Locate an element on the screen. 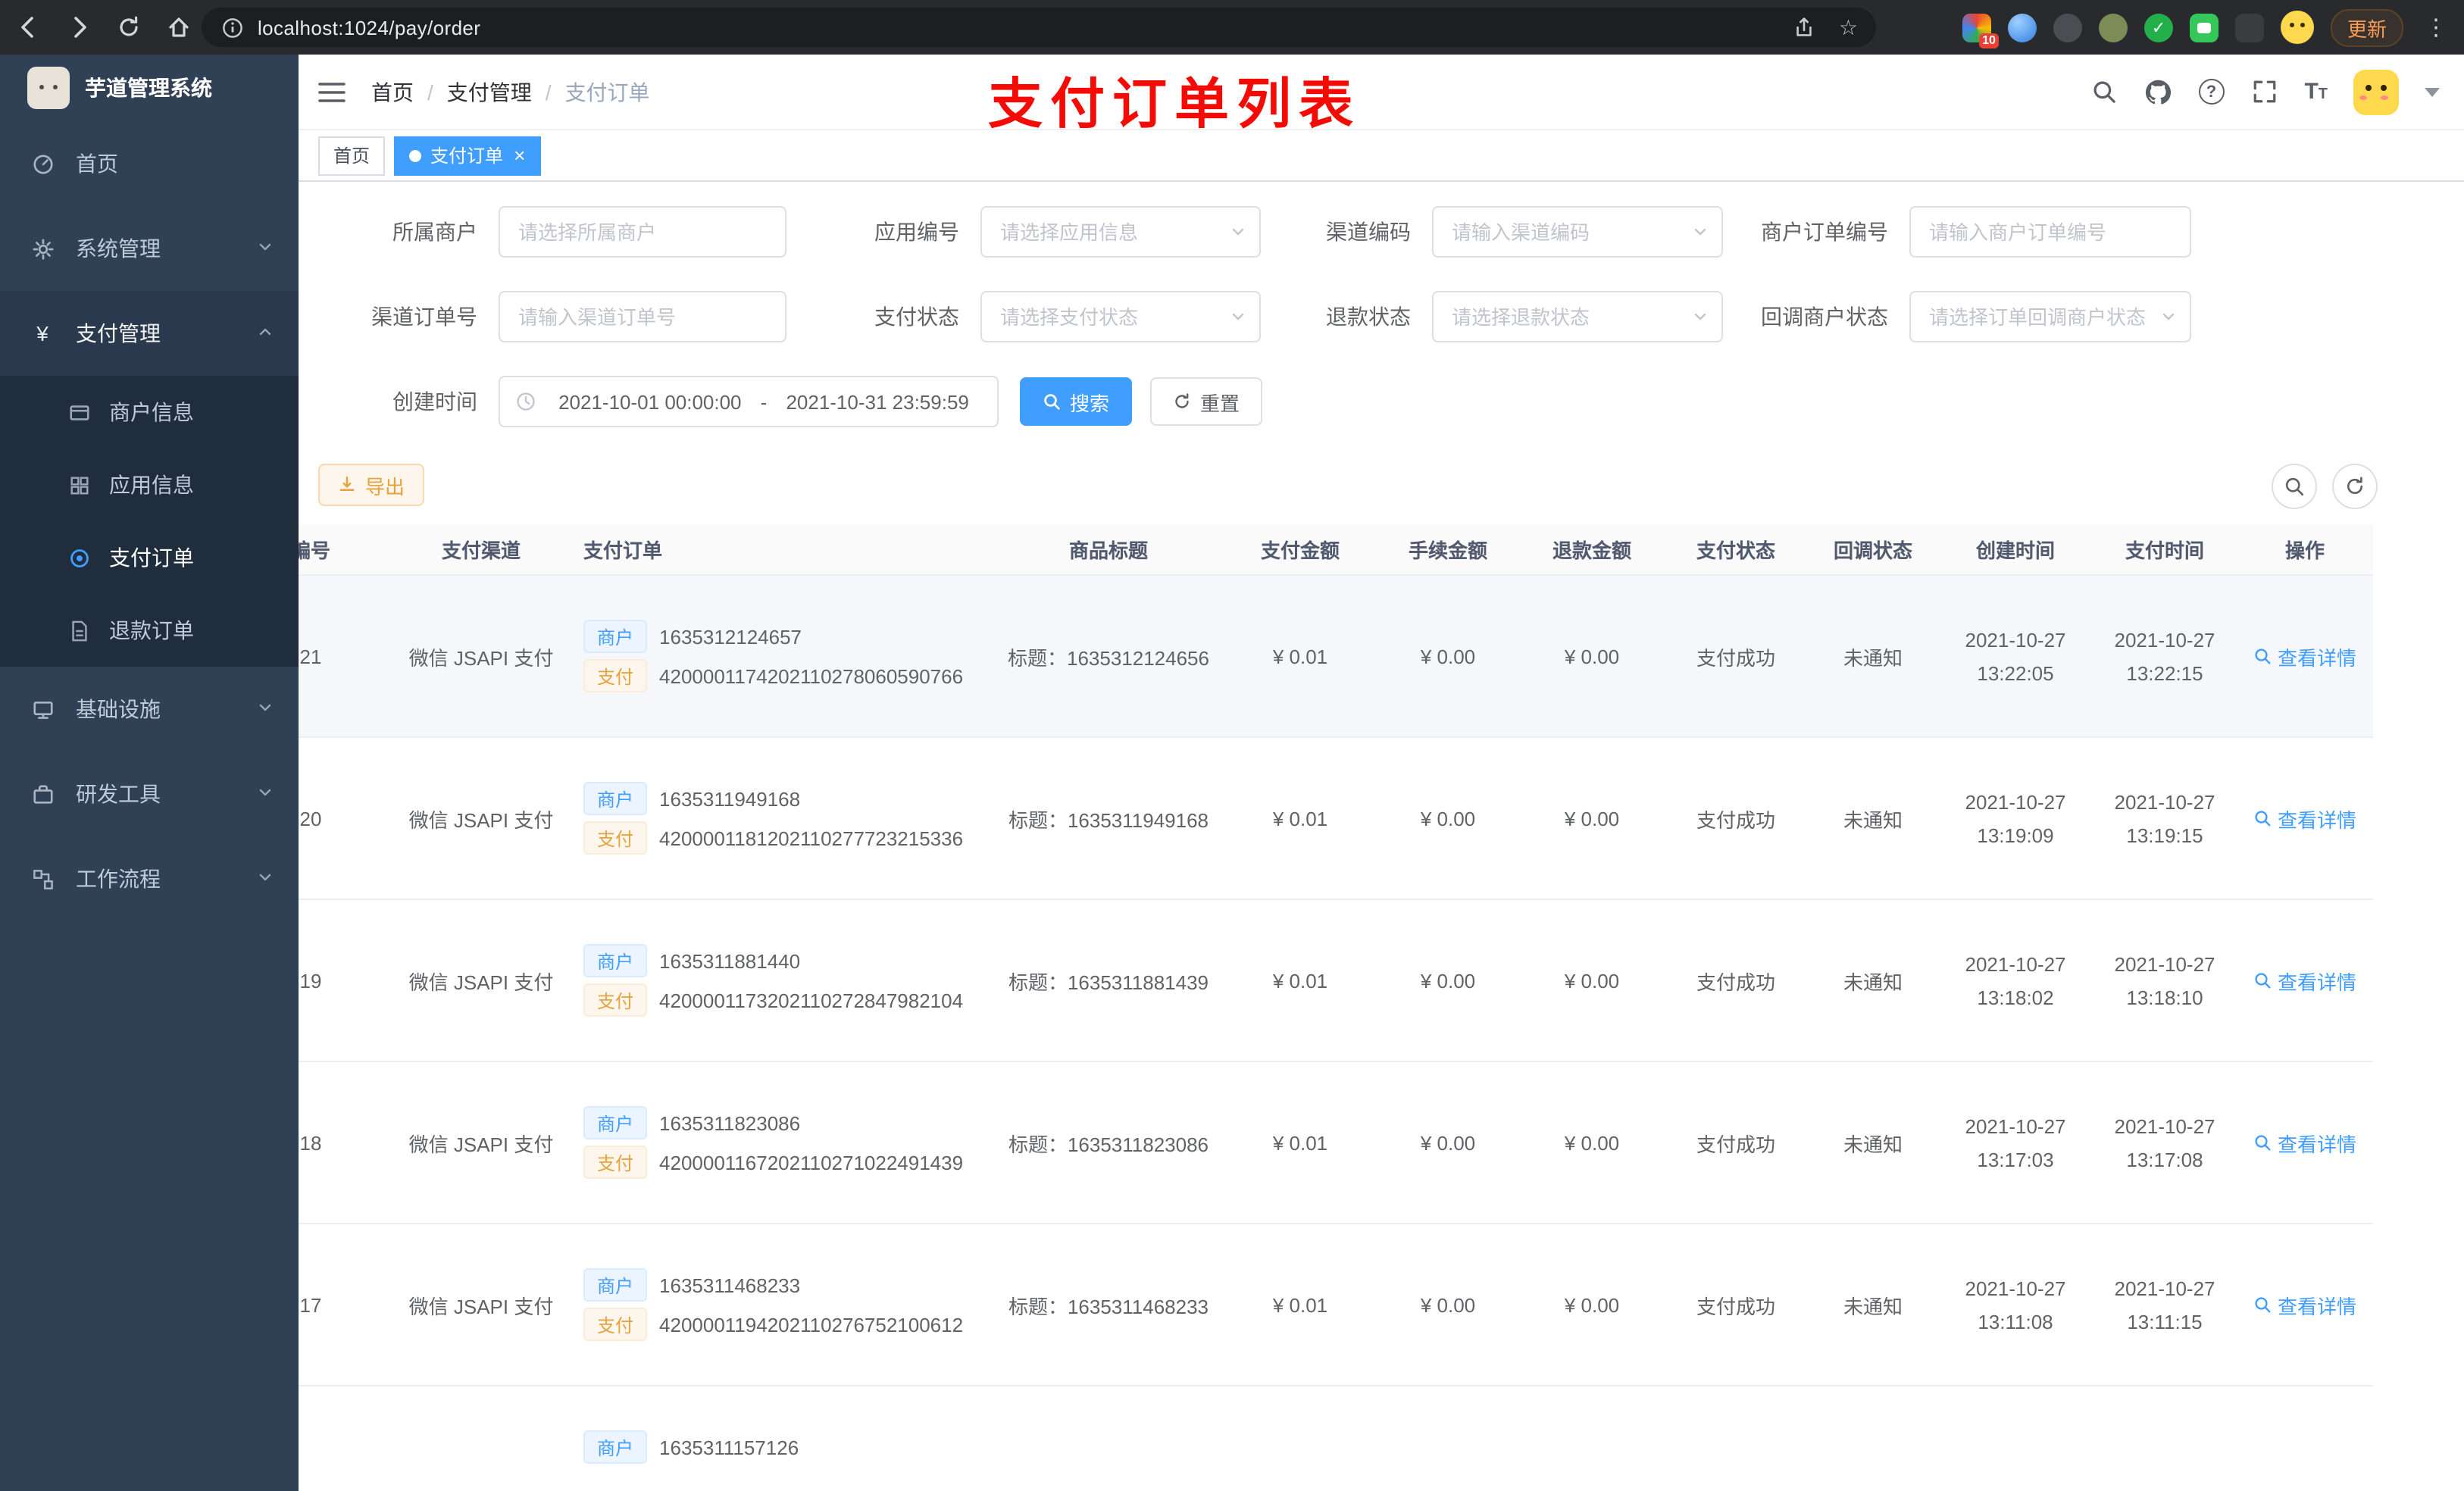  fullscreen-icon is located at coordinates (2264, 91).